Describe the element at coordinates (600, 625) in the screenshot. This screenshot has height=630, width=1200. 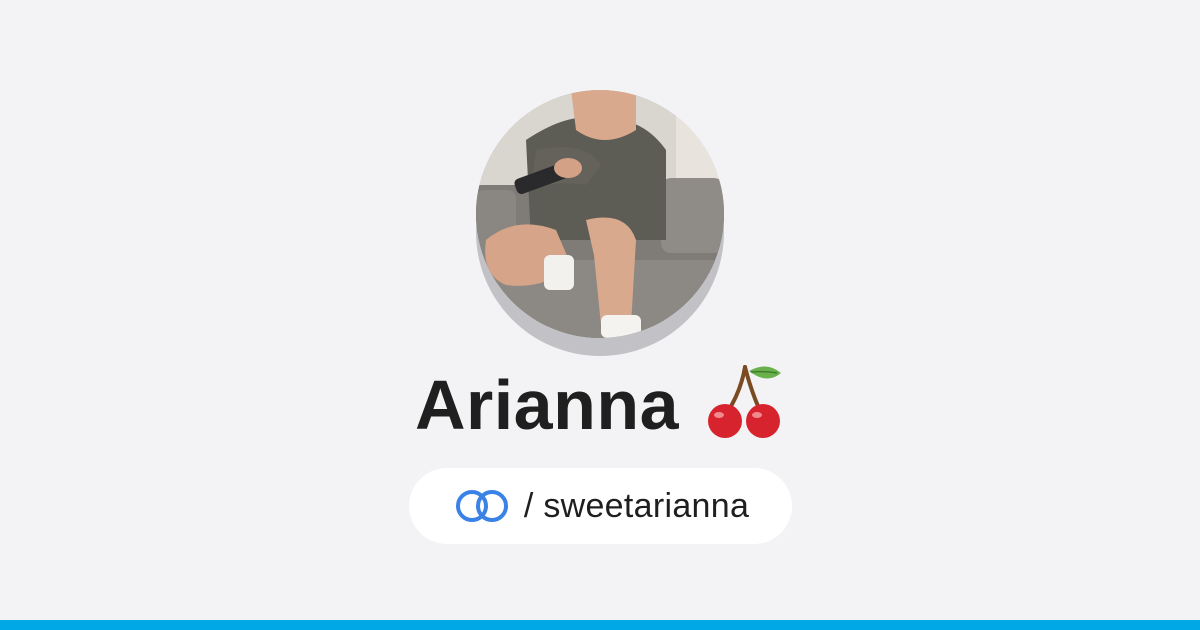
I see `bottom-accent-bar` at that location.